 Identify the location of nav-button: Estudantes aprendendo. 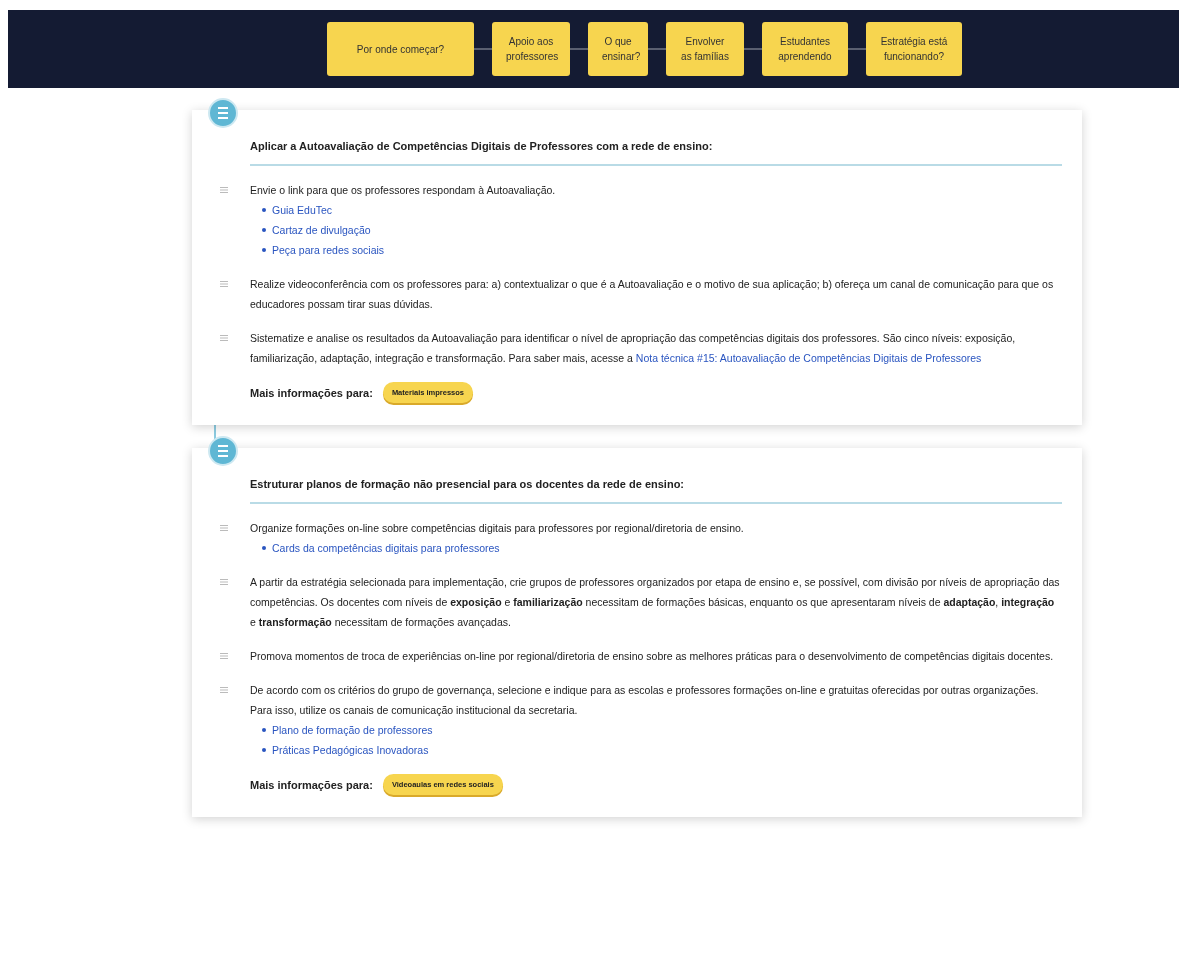
(805, 49).